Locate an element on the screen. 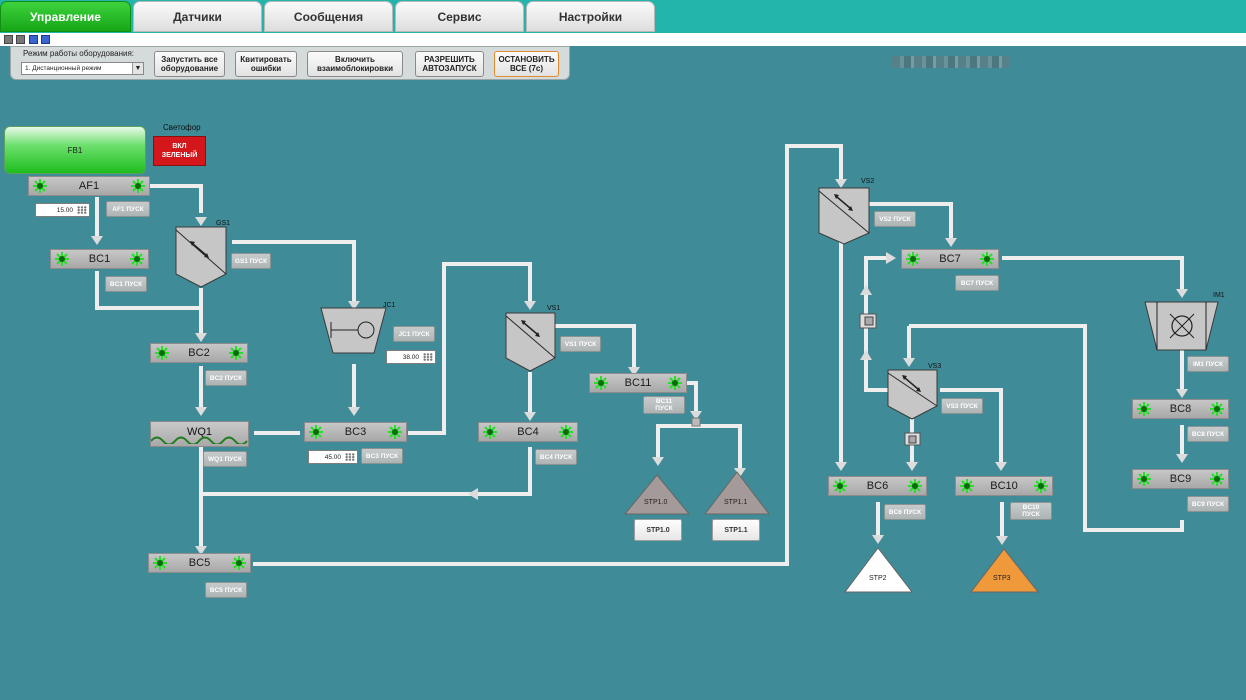 Image resolution: width=1246 pixels, height=700 pixels. tab-service: Сервис is located at coordinates (459, 16).